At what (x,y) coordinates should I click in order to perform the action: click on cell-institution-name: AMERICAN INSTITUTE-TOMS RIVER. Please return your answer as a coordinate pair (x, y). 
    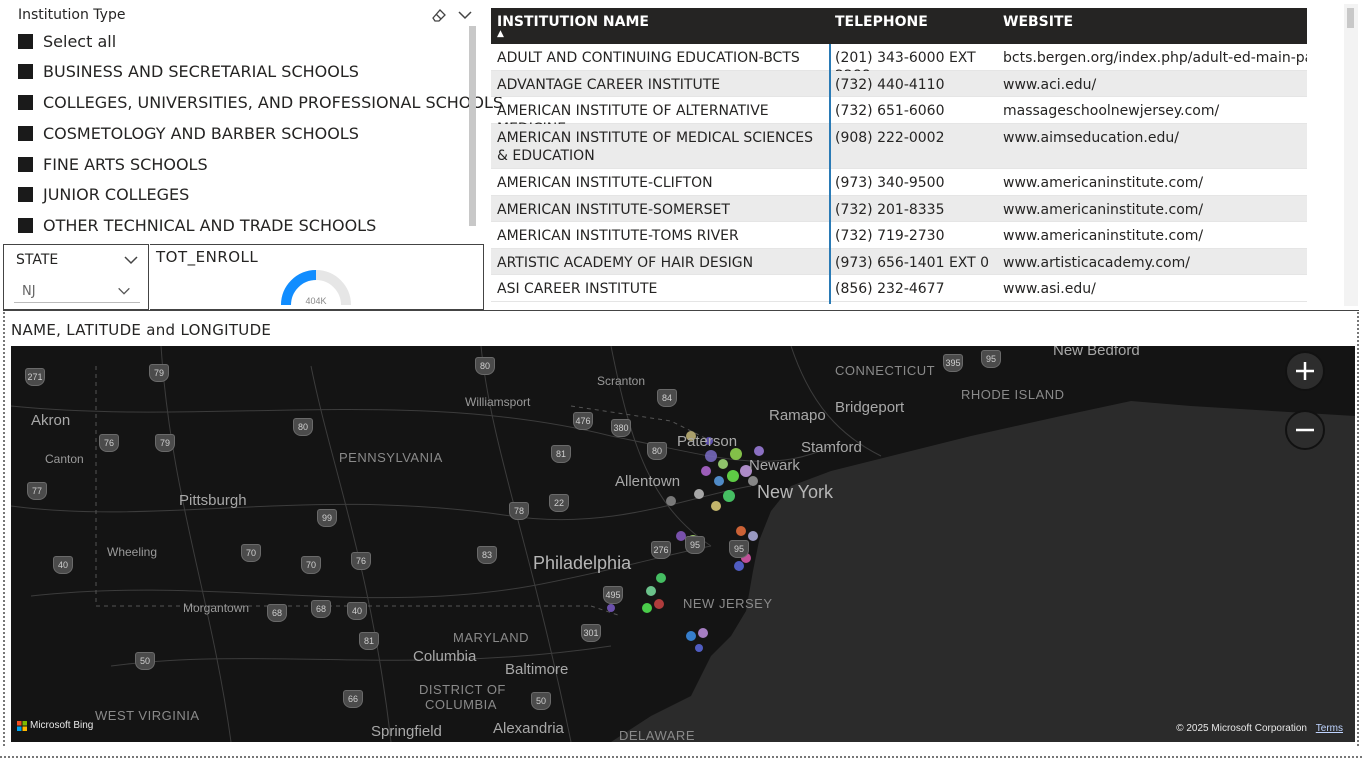
    Looking at the image, I should click on (618, 236).